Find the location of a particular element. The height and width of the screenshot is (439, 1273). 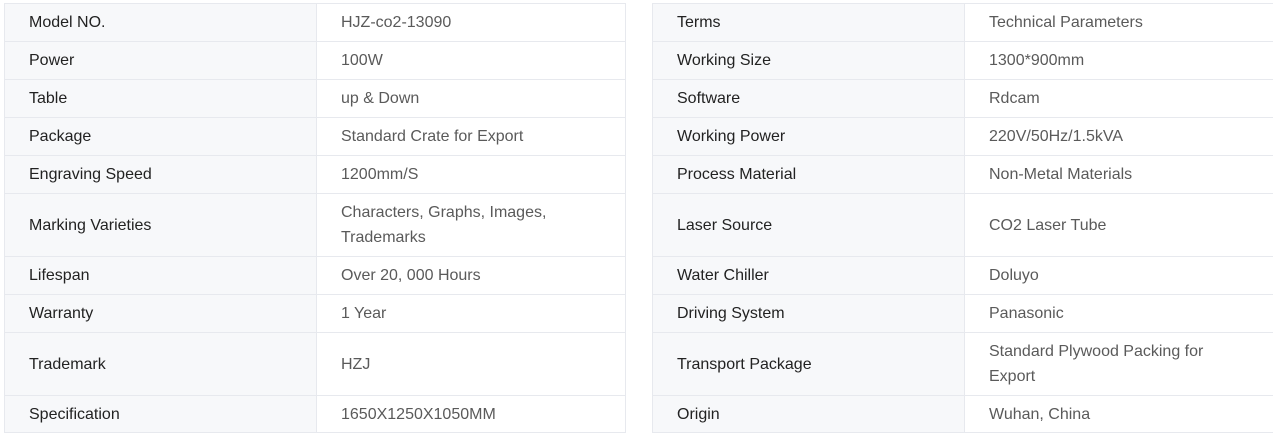

table-row: Trademark HZJ is located at coordinates (315, 364).